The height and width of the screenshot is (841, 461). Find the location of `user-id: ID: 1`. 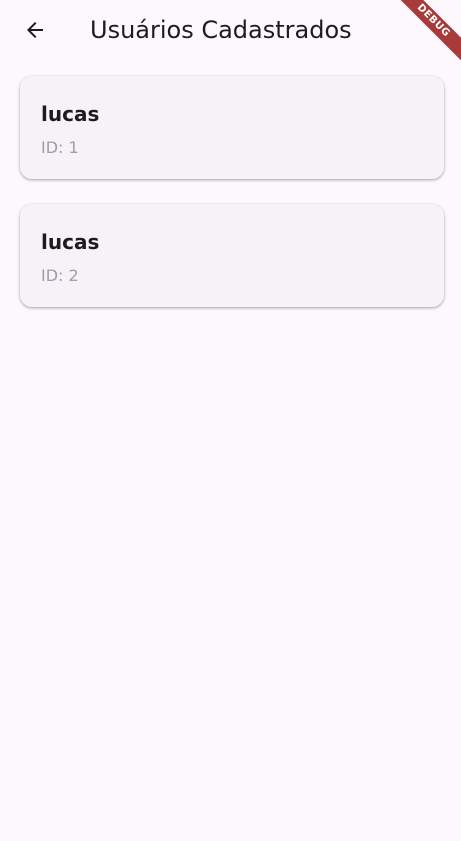

user-id: ID: 1 is located at coordinates (60, 147).